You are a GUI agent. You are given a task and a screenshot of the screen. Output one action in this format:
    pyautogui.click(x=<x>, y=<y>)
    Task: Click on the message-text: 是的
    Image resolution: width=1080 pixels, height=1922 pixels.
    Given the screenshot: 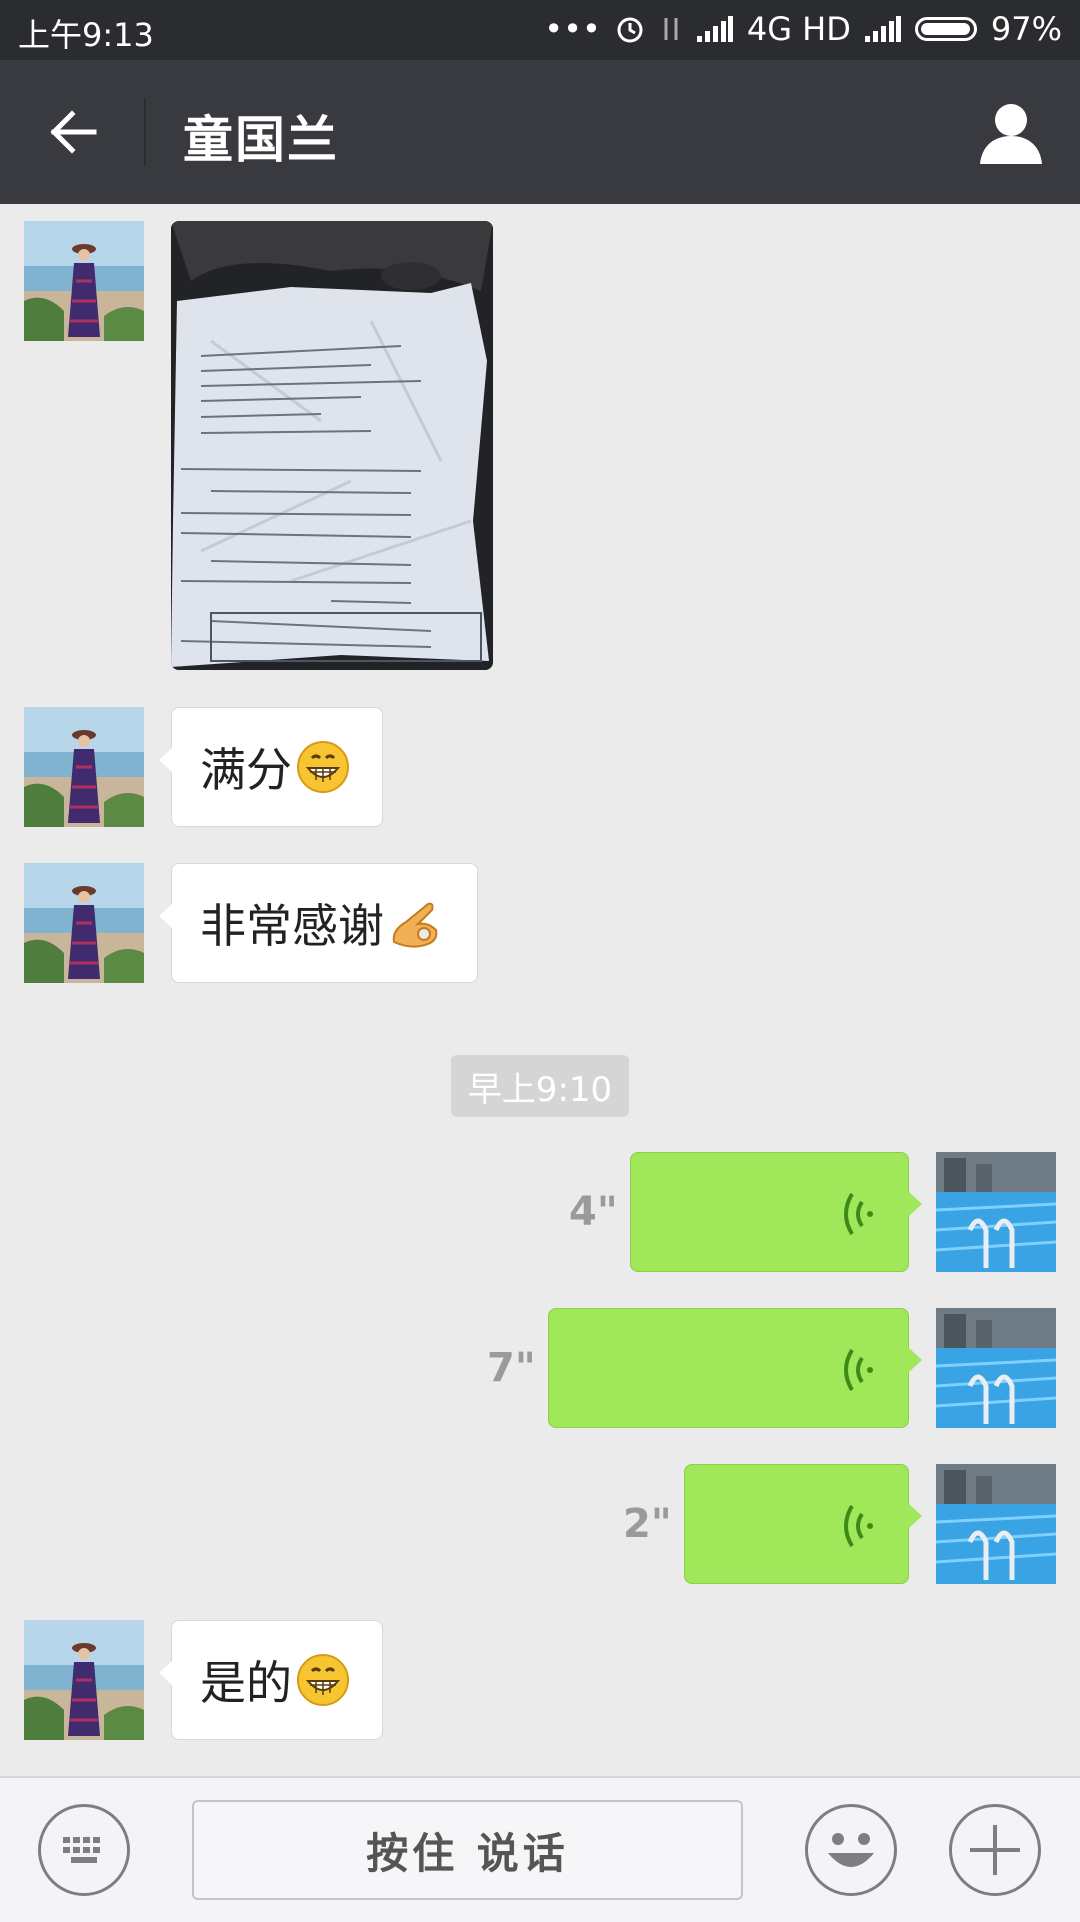 What is the action you would take?
    pyautogui.click(x=246, y=1683)
    